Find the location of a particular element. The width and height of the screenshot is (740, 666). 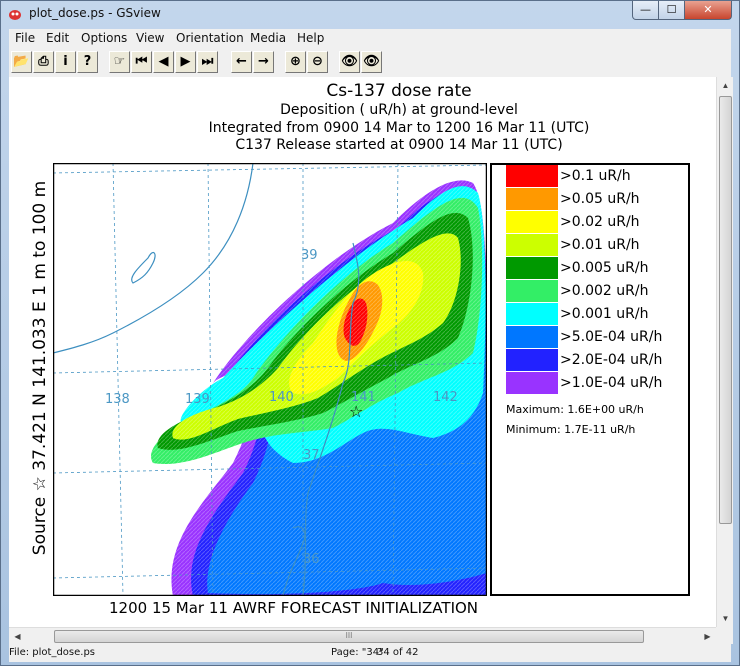

legend-label: >0.01 uR/h is located at coordinates (600, 245).